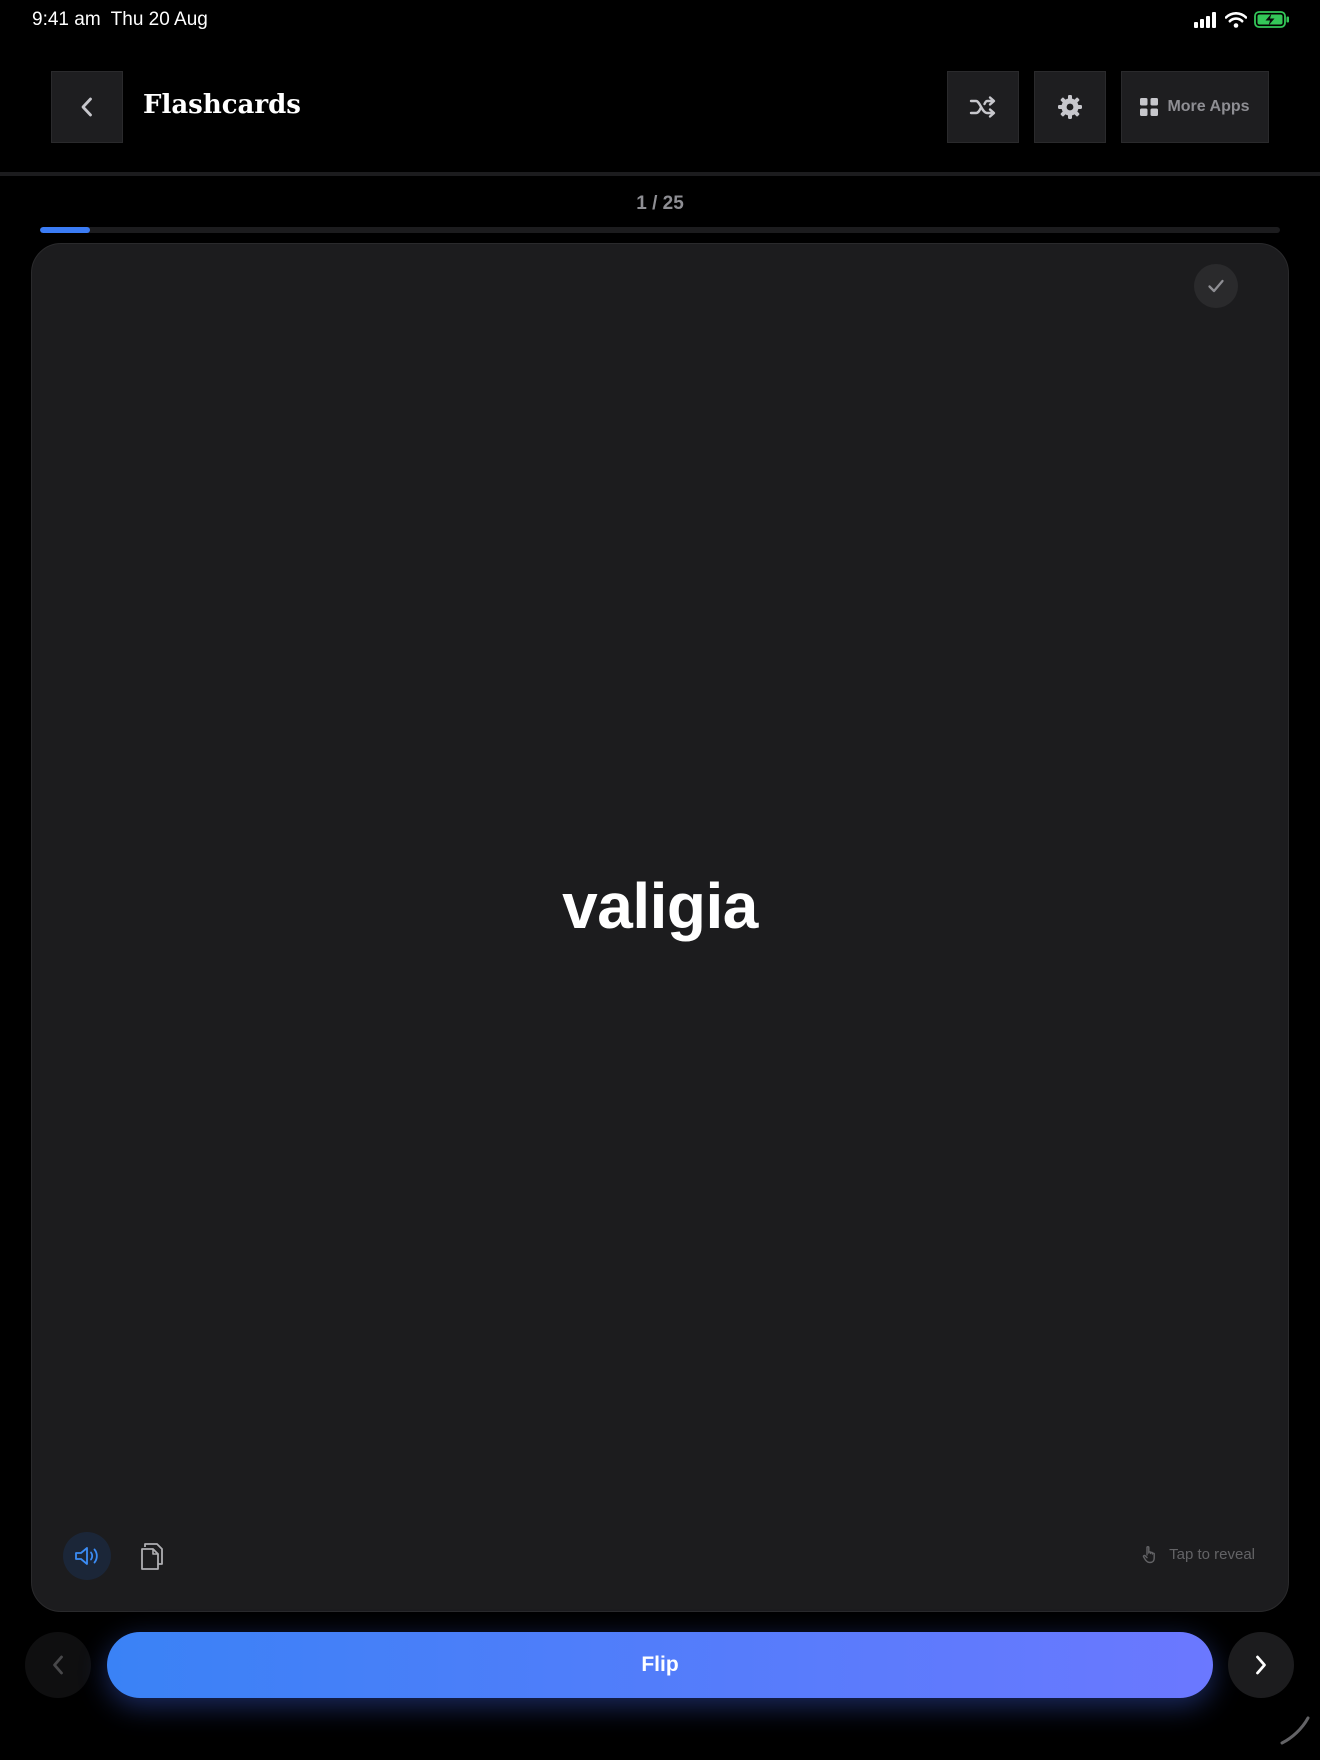 This screenshot has height=1760, width=1320. What do you see at coordinates (65, 230) in the screenshot?
I see `progress-fill` at bounding box center [65, 230].